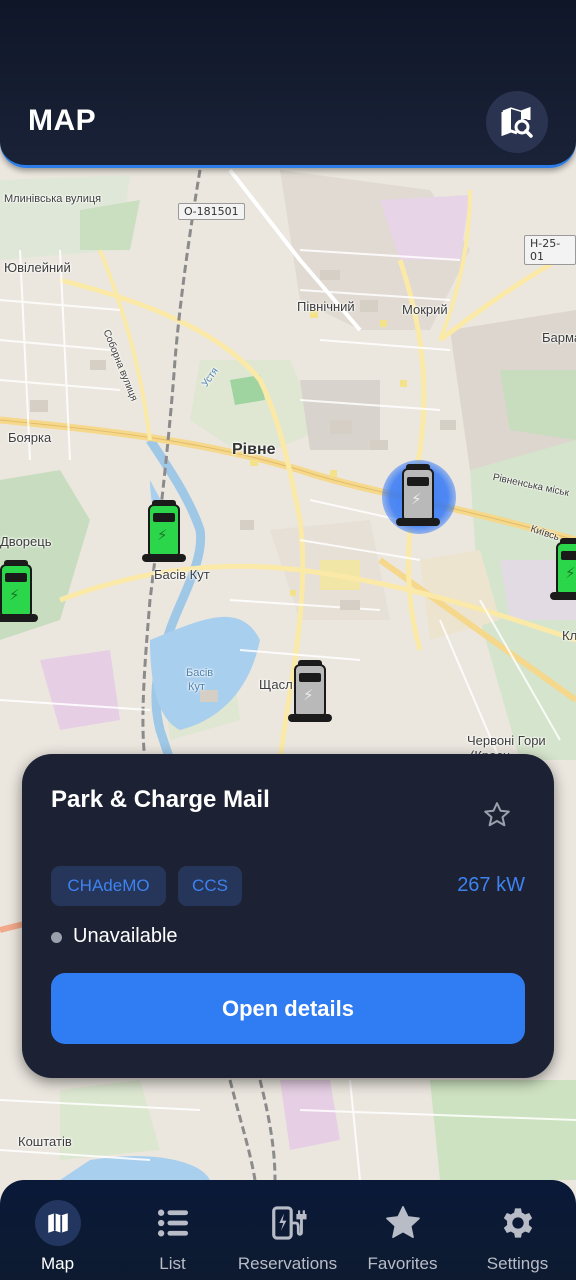 The height and width of the screenshot is (1280, 576). I want to click on station-name: Park & Charge Mail, so click(160, 799).